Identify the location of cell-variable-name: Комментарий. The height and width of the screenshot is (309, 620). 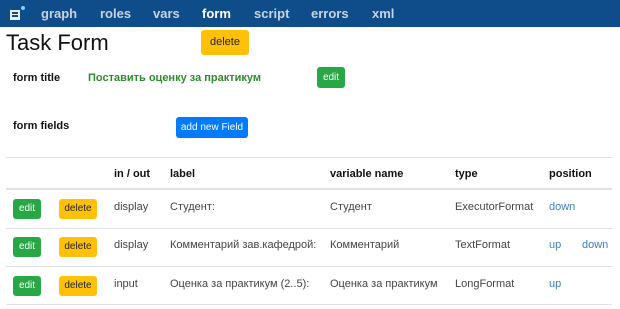
(365, 245).